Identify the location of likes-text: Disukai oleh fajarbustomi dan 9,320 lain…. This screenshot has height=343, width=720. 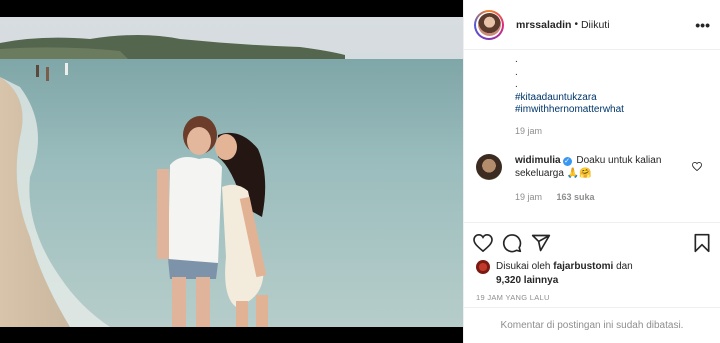
(564, 274).